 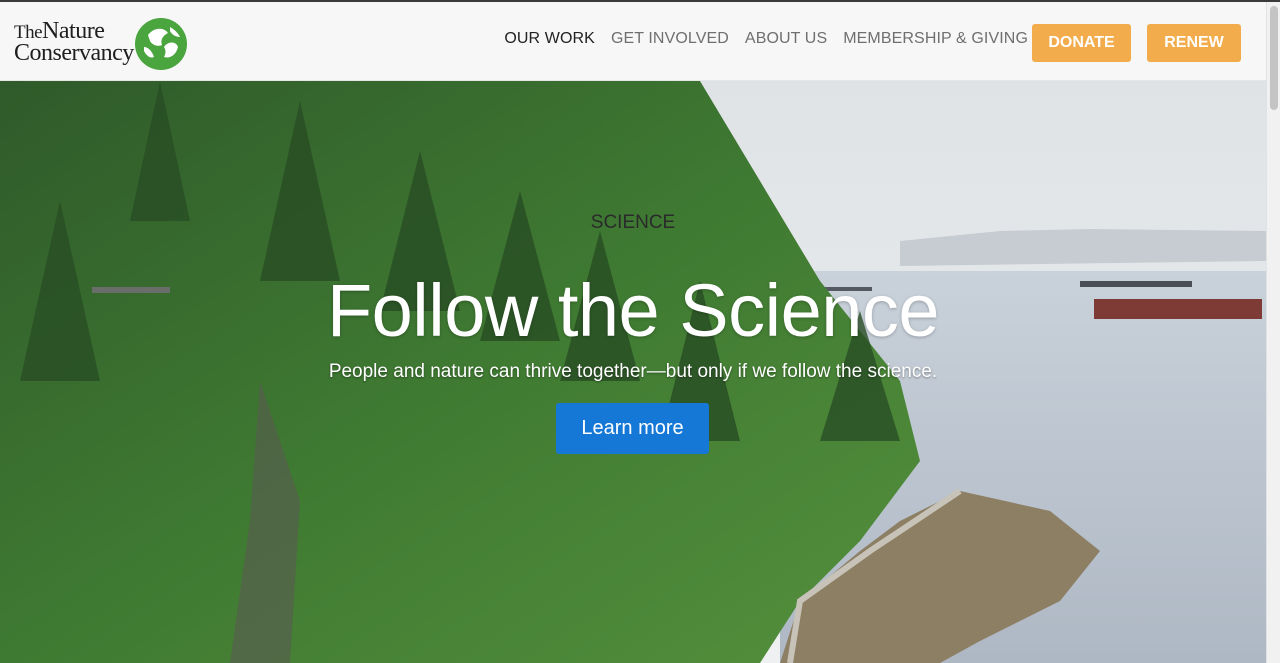 I want to click on renew-button: RENEW, so click(x=1194, y=43).